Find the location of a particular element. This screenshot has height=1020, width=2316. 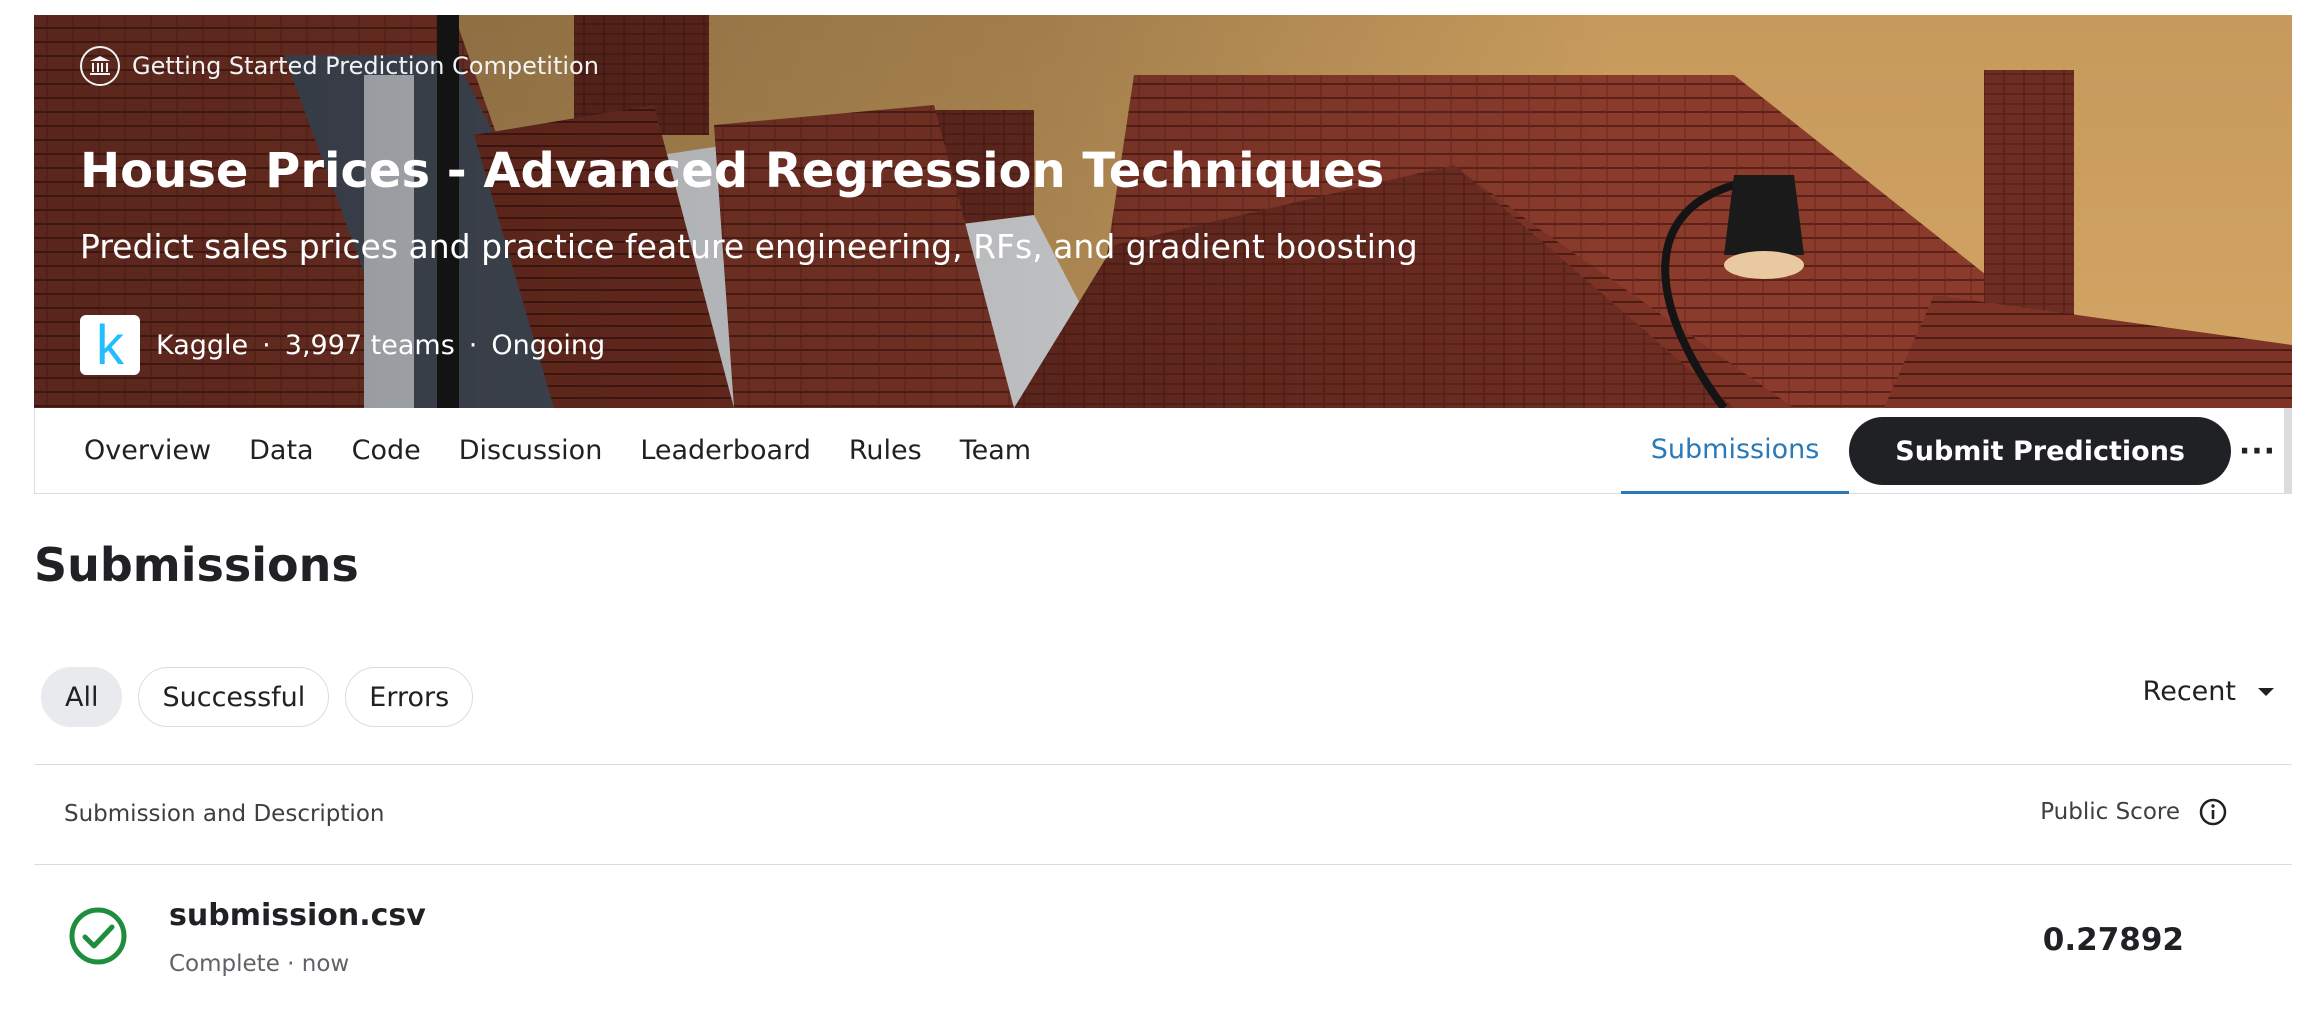

tab-data: Data is located at coordinates (281, 450).